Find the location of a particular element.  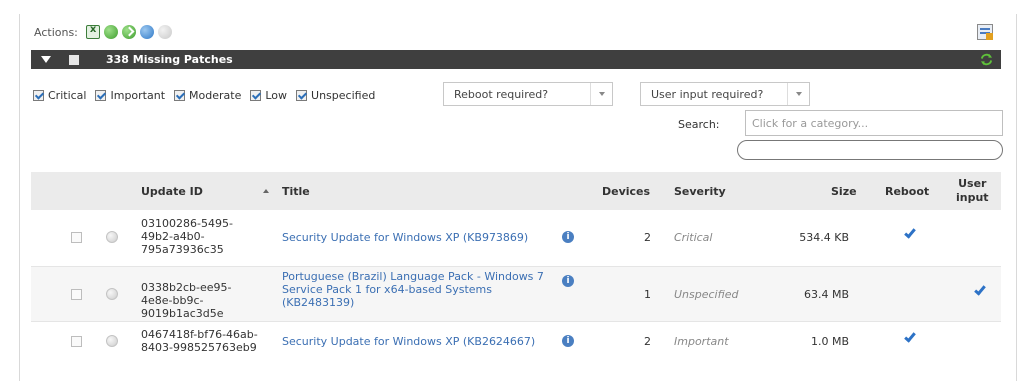

user-input-check-icon is located at coordinates (980, 289).